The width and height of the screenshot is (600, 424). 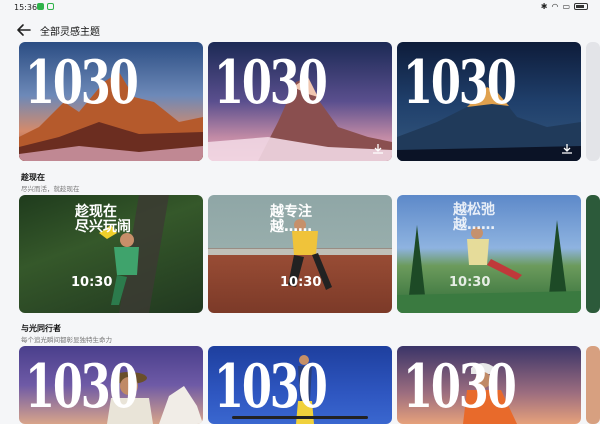 I want to click on sim-icon: ▭, so click(x=566, y=6).